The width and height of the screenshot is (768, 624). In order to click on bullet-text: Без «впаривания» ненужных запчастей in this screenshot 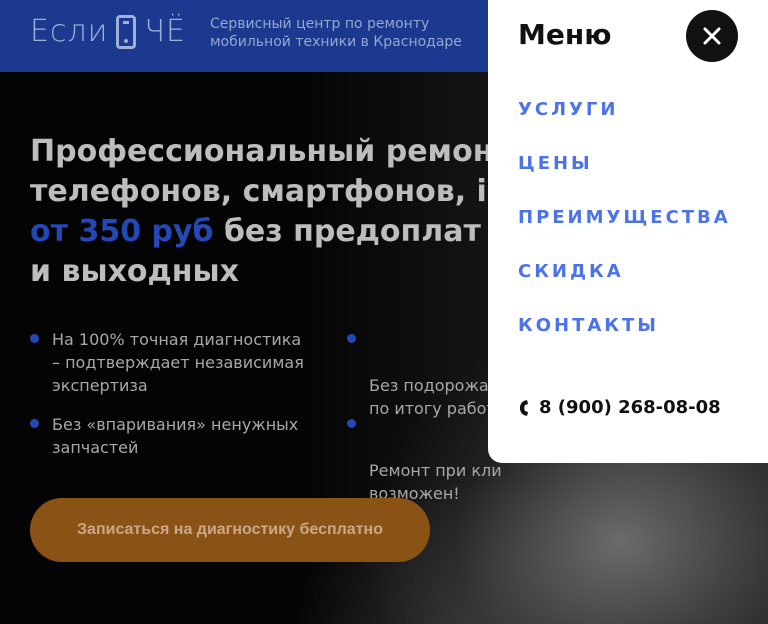, I will do `click(175, 436)`.